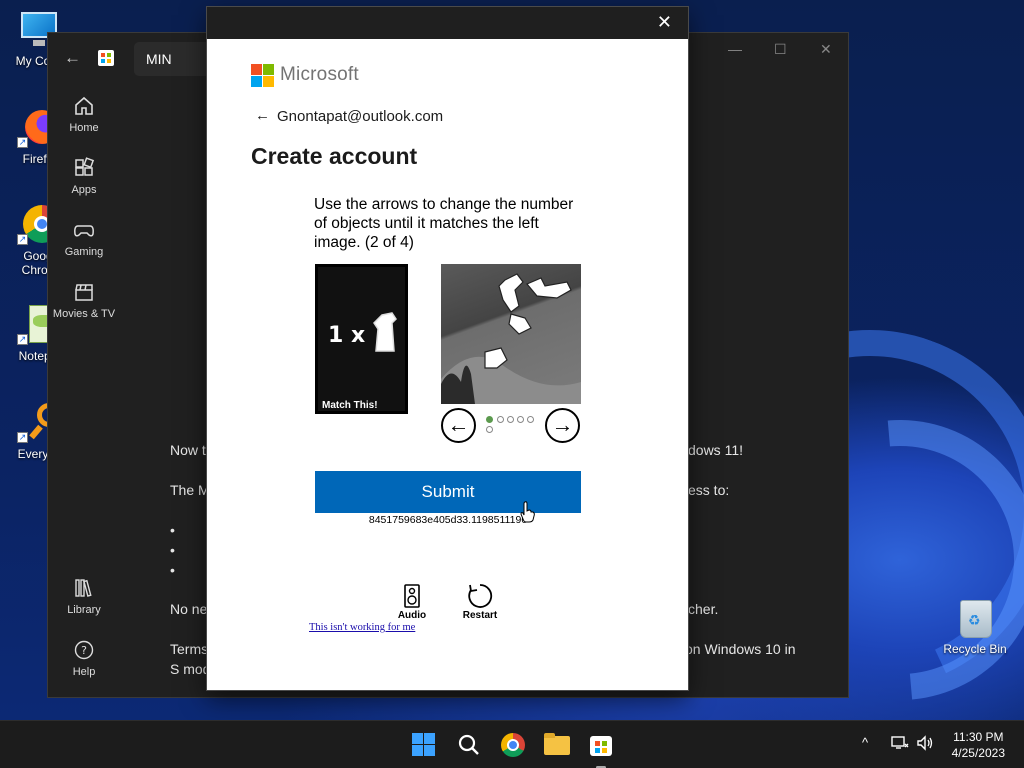 Image resolution: width=1024 pixels, height=768 pixels. I want to click on desktop-icon-recycle-bin: ♻ Recycle Bin, so click(975, 627).